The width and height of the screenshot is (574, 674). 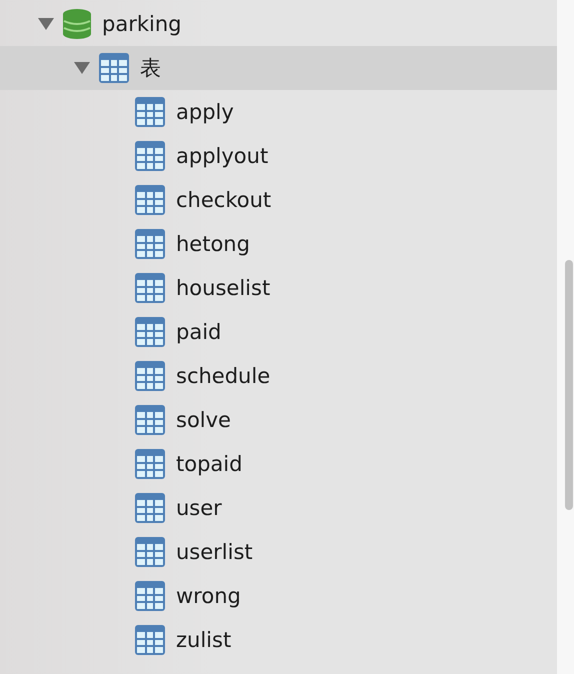 What do you see at coordinates (77, 24) in the screenshot?
I see `database-icon` at bounding box center [77, 24].